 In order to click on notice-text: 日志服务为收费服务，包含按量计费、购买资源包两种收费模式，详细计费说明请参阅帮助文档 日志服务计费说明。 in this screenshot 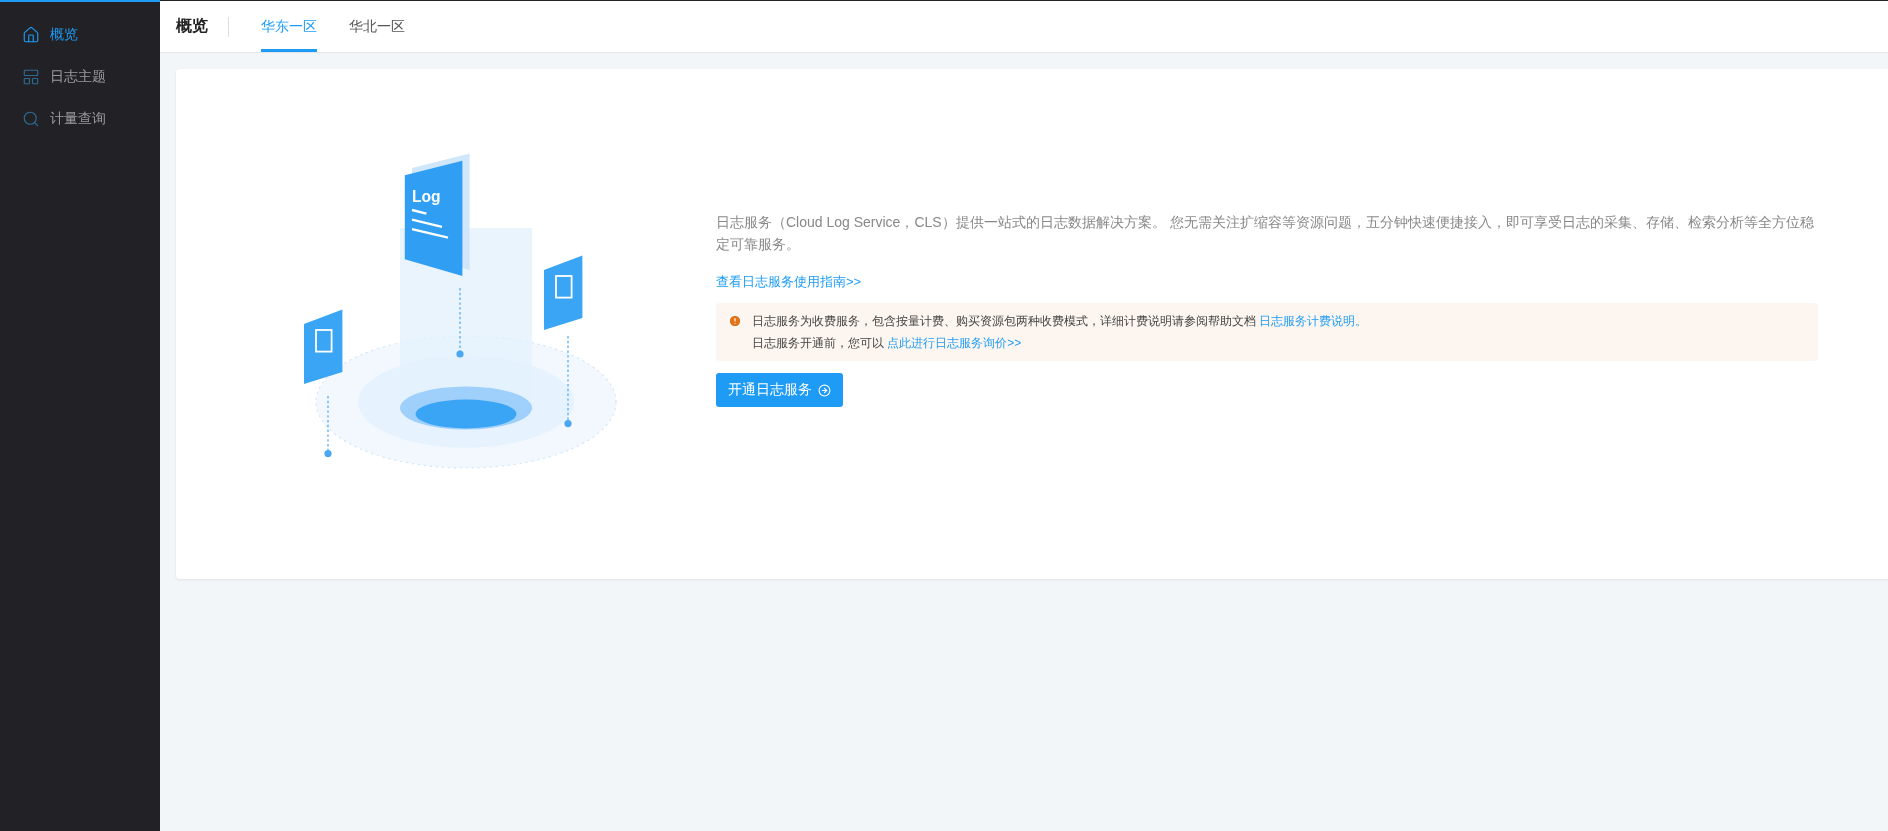, I will do `click(1060, 321)`.